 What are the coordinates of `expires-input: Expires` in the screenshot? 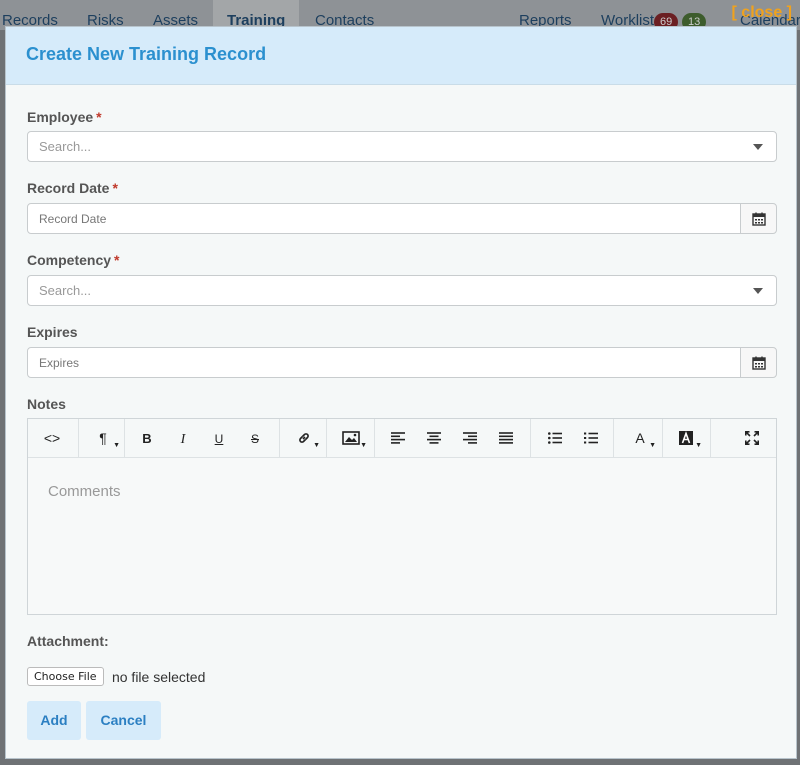 It's located at (384, 362).